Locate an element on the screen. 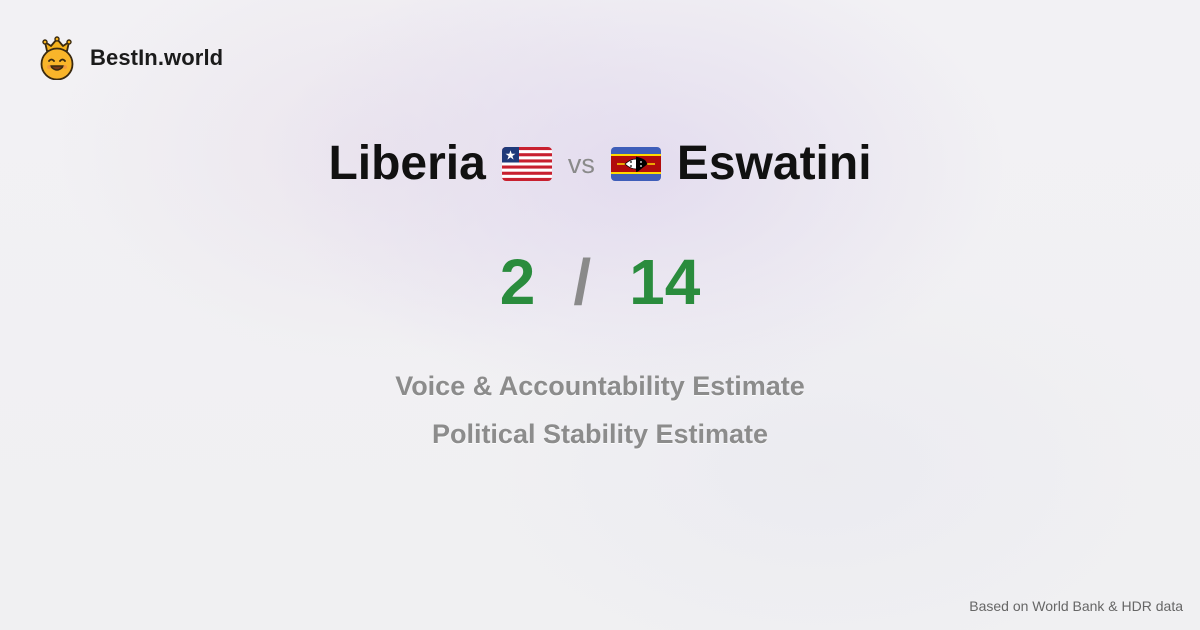 The width and height of the screenshot is (1200, 630). eswatini-flag-icon is located at coordinates (635, 164).